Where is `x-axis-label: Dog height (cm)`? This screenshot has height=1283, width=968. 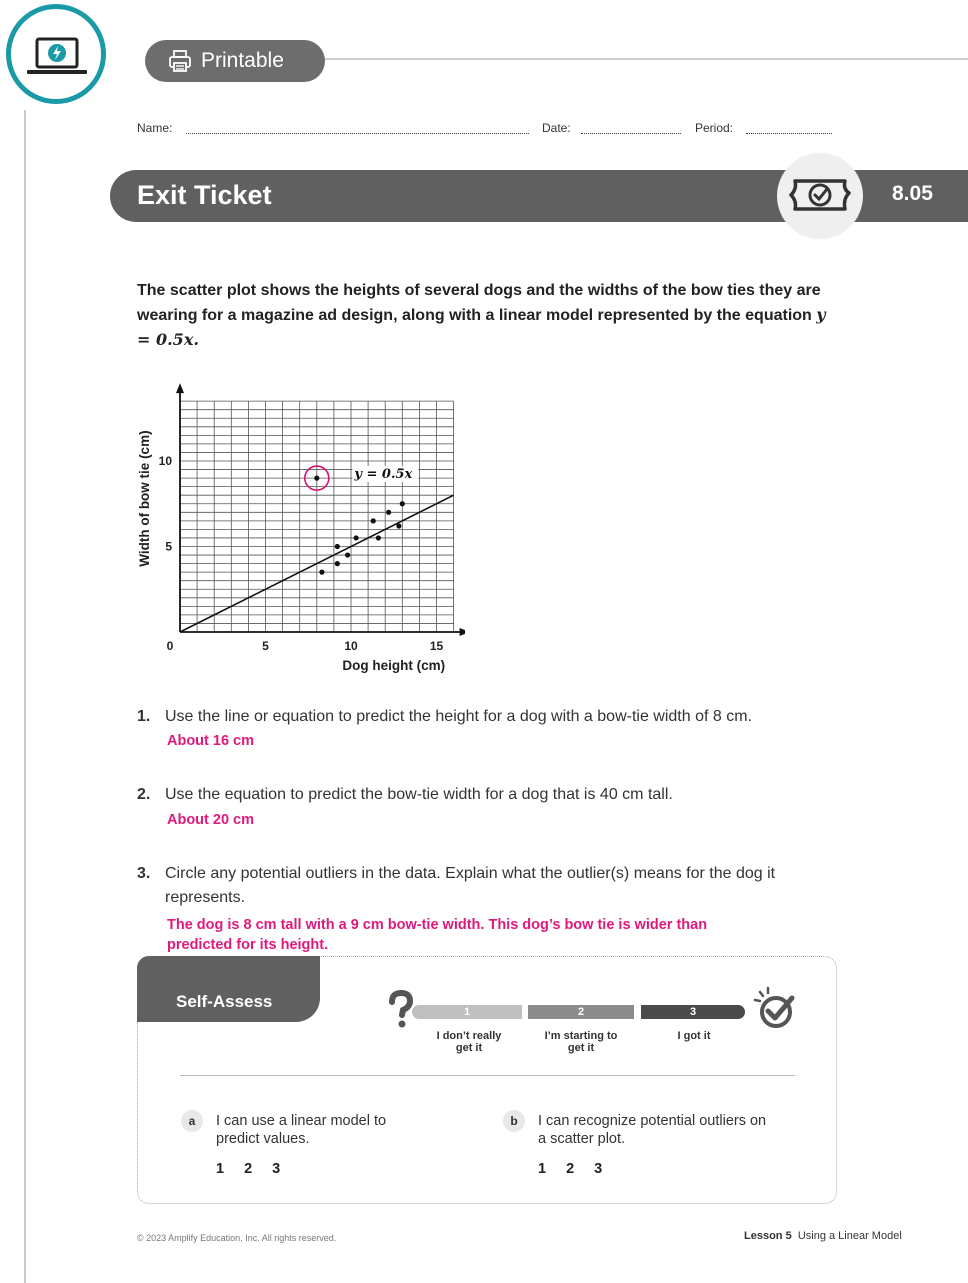
x-axis-label: Dog height (cm) is located at coordinates (393, 665).